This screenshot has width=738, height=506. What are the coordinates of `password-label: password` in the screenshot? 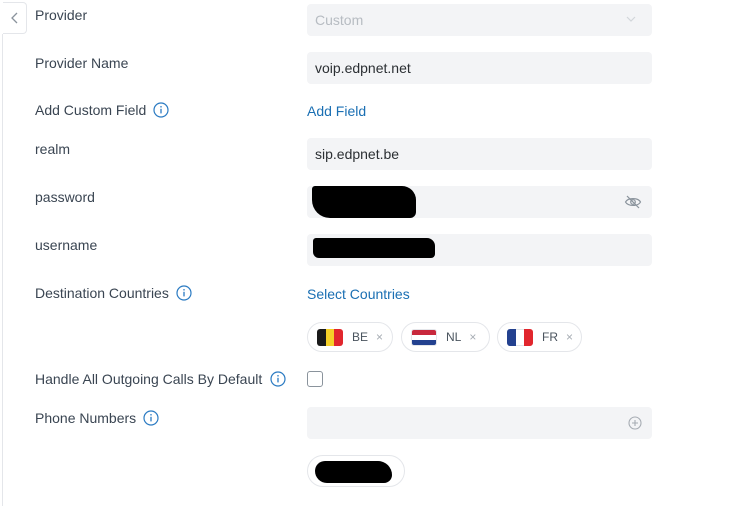 It's located at (65, 197).